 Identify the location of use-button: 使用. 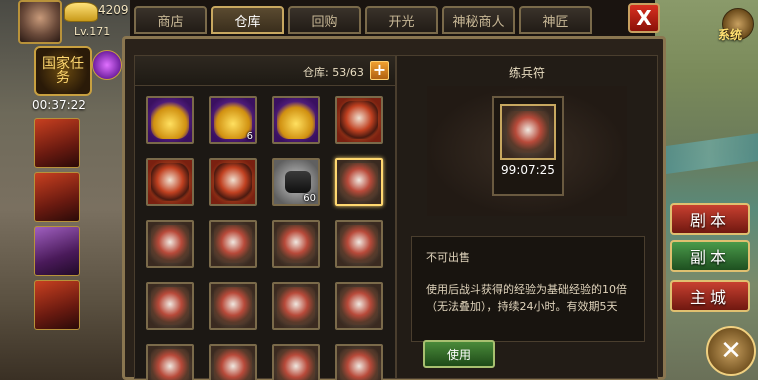
(459, 354).